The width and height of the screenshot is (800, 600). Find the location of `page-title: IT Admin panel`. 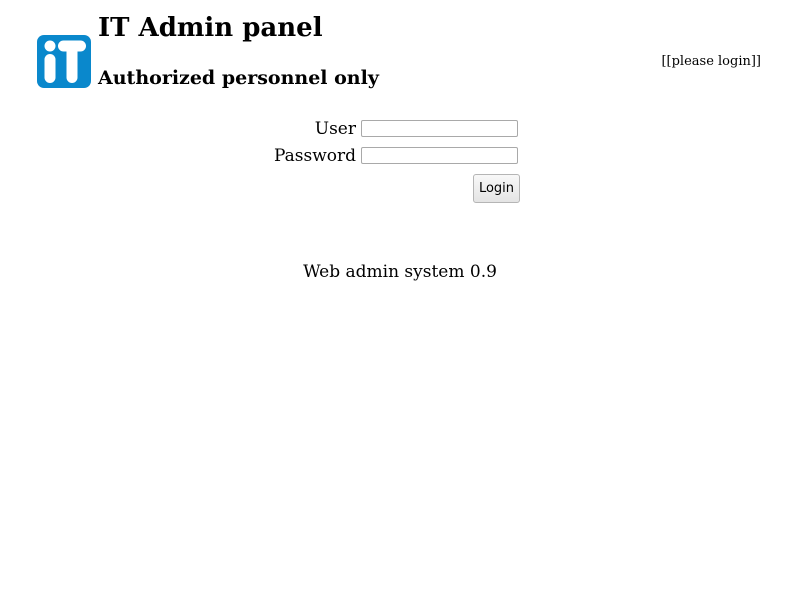

page-title: IT Admin panel is located at coordinates (210, 28).